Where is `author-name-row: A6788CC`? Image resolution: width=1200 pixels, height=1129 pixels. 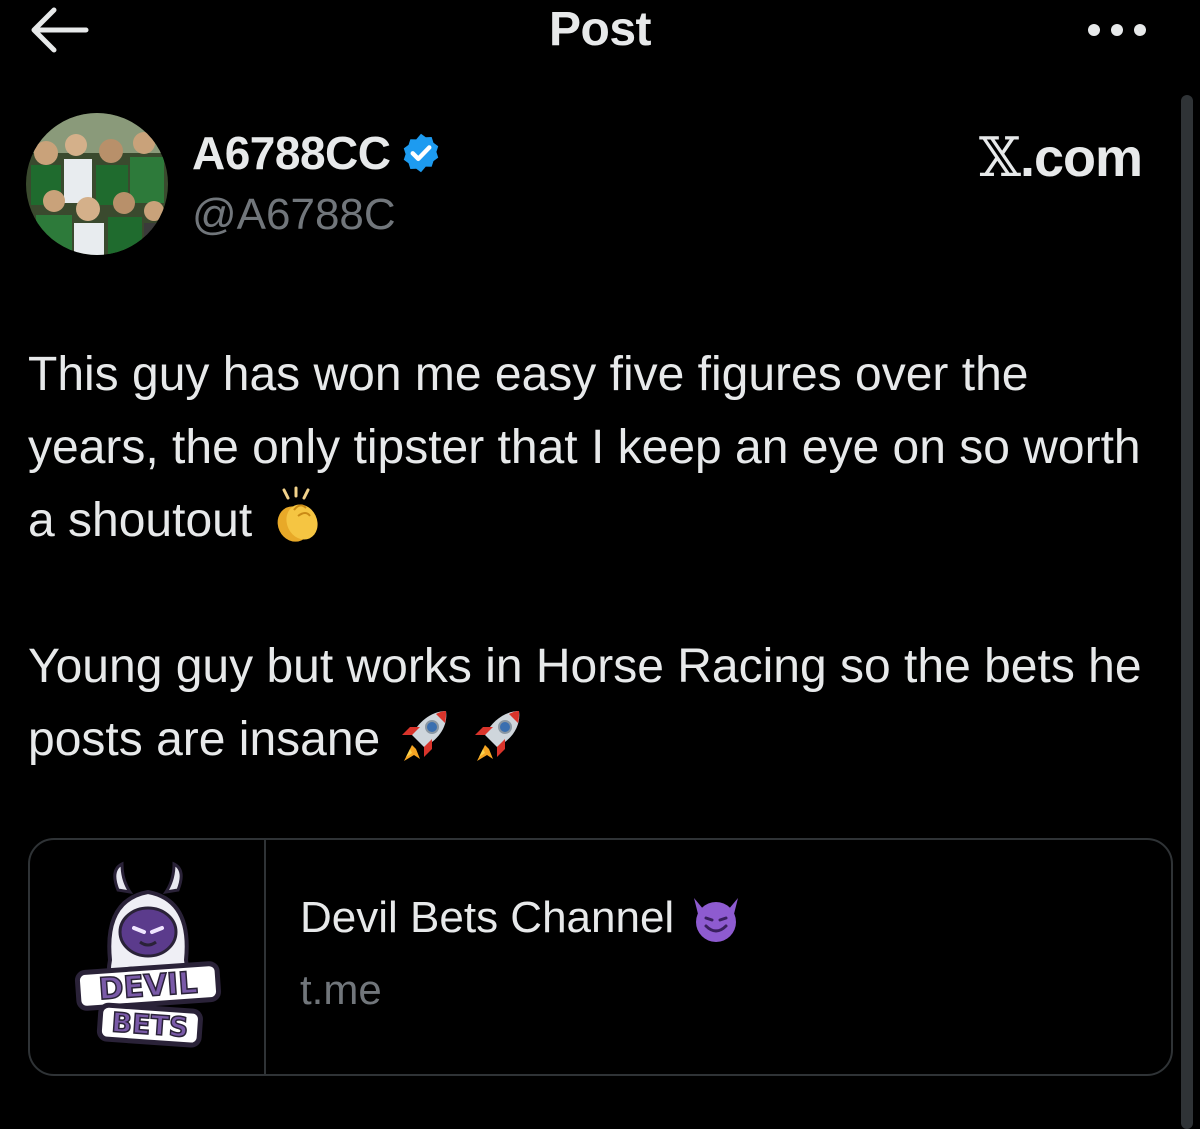 author-name-row: A6788CC is located at coordinates (317, 153).